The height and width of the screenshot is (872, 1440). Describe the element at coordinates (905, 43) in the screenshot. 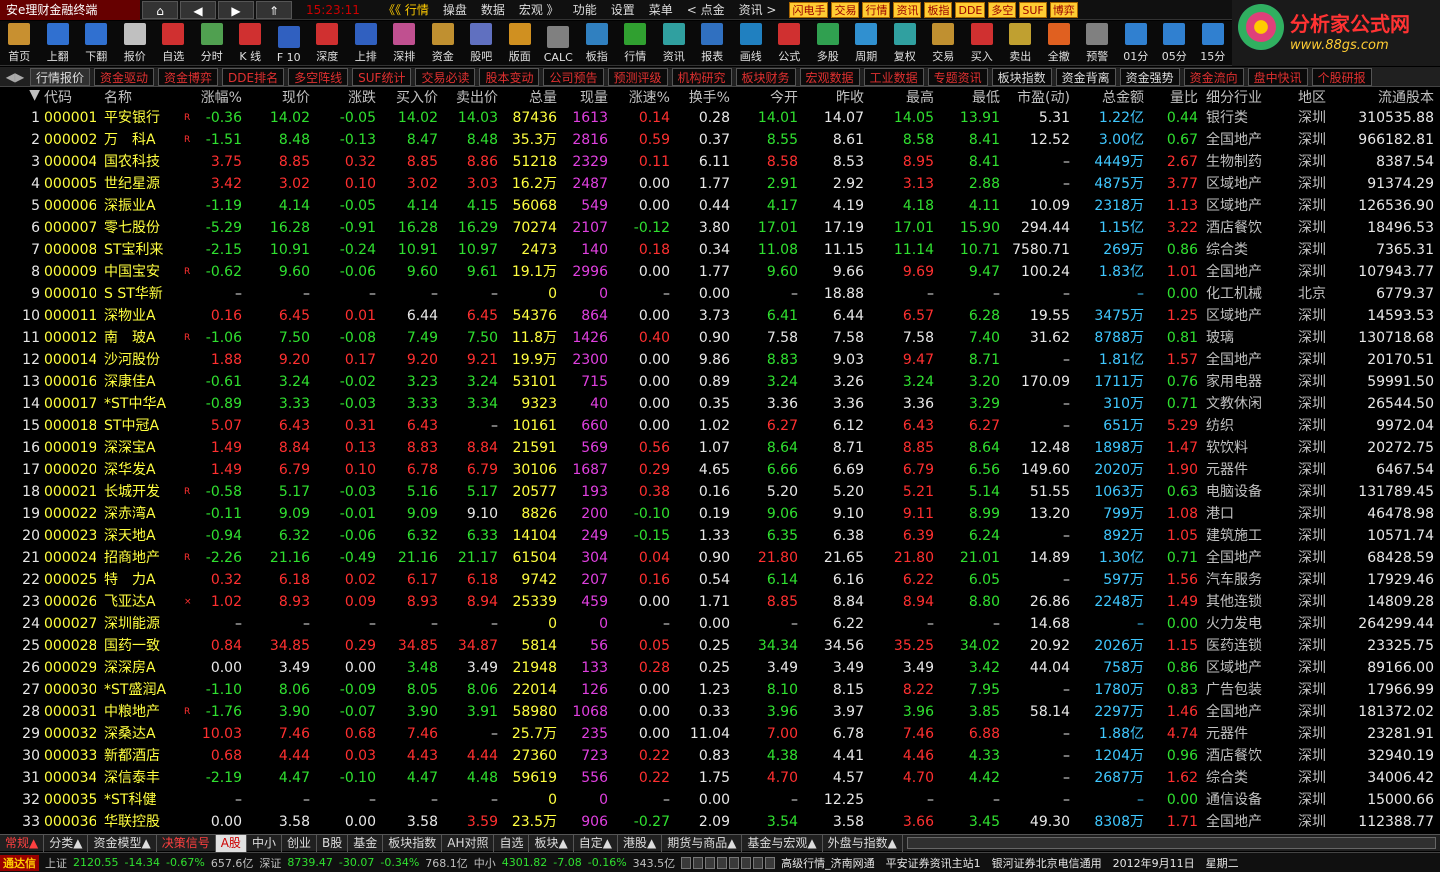

I see `toolbar-button-23: 复权` at that location.